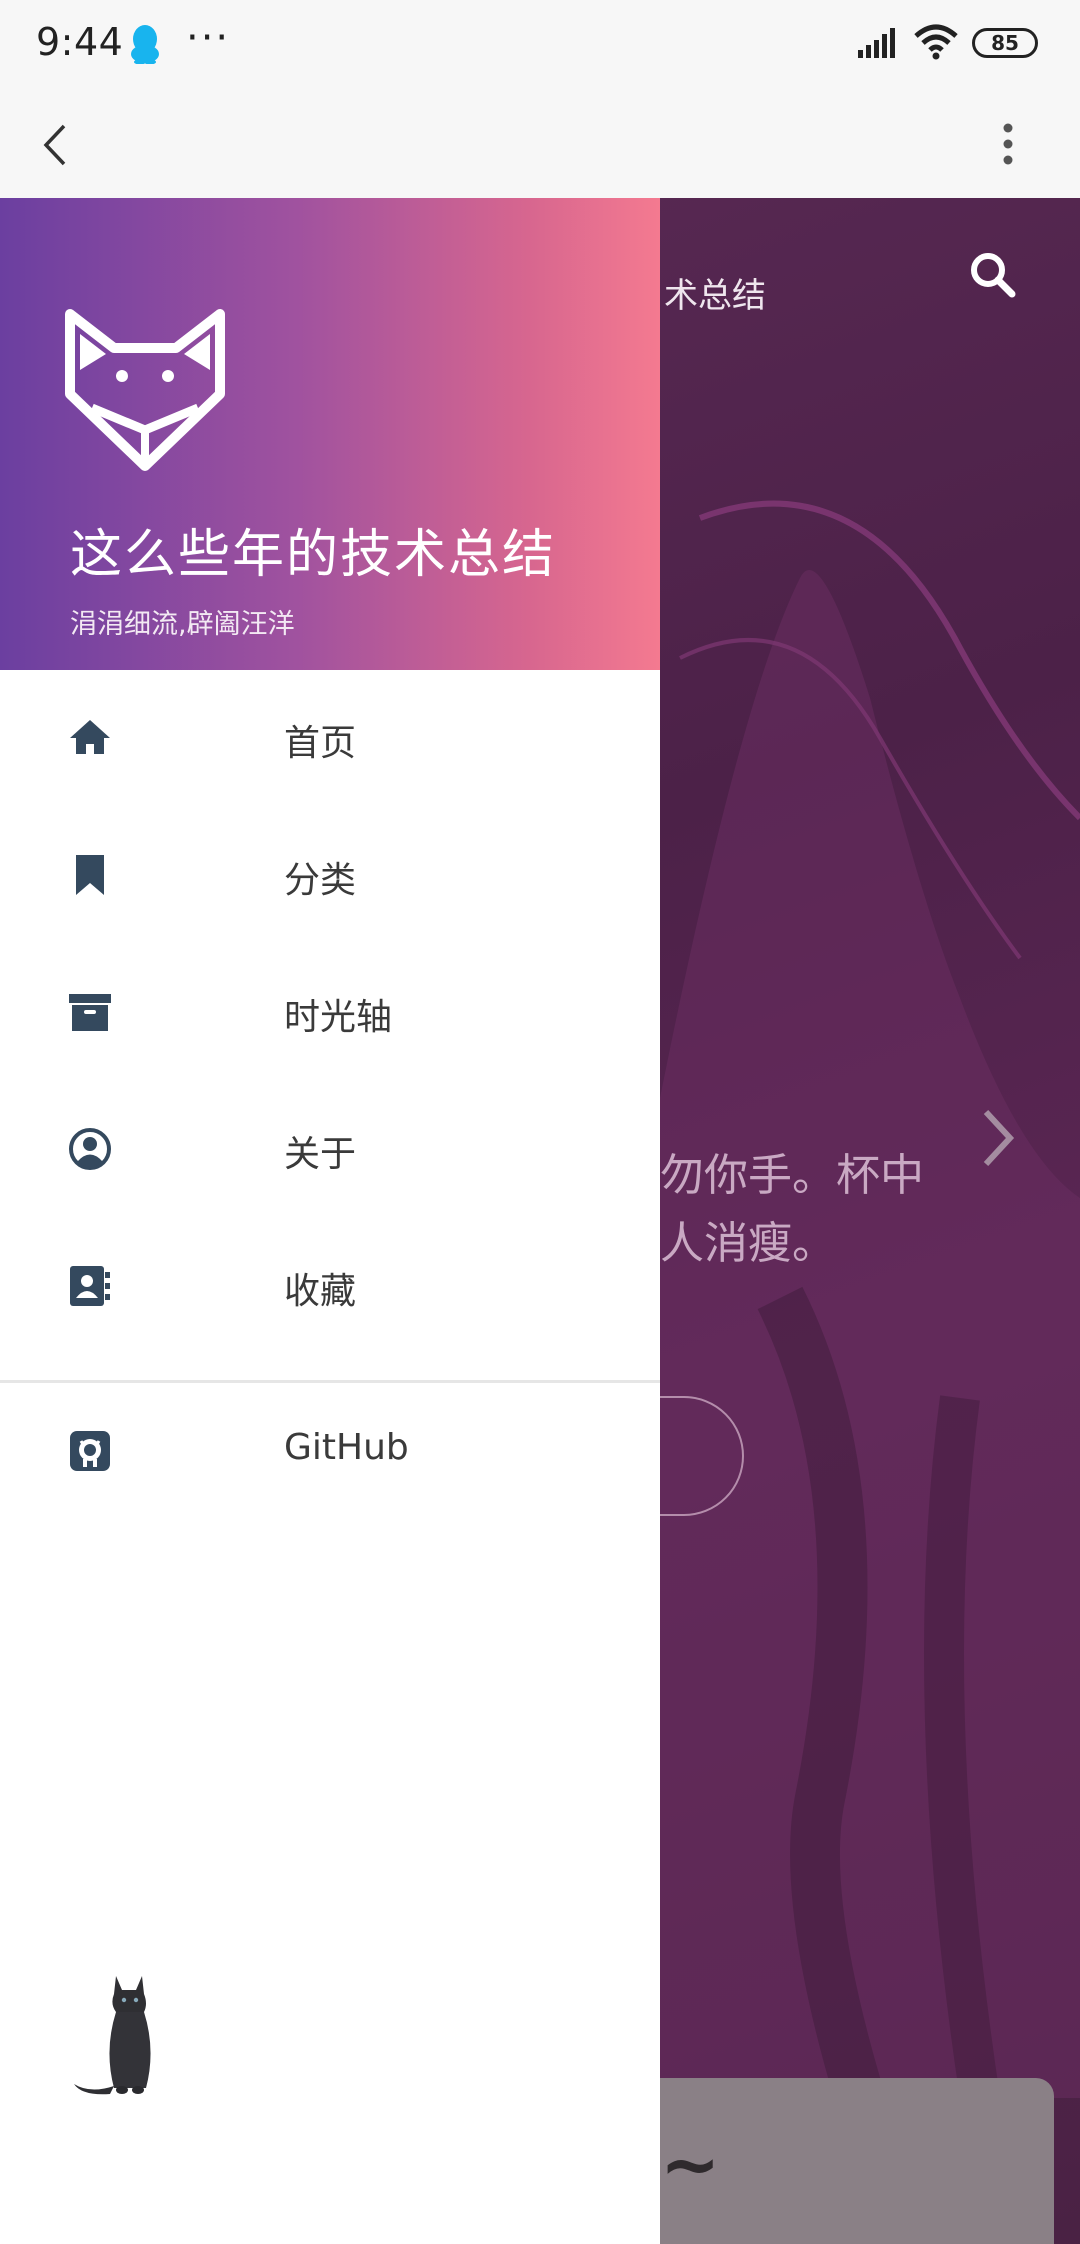  I want to click on menu-item-favorites: 收藏, so click(330, 1286).